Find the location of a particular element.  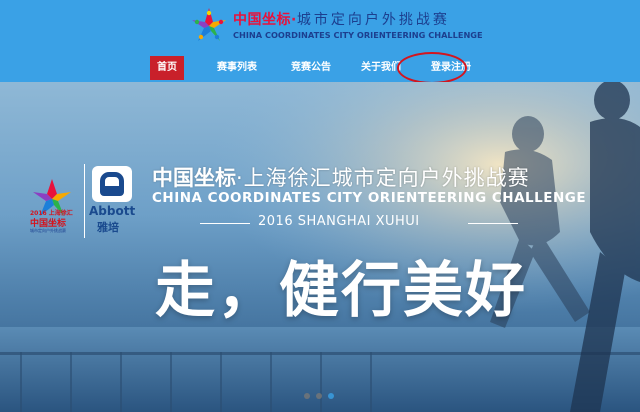

hero-slogan: 走，健行美好 is located at coordinates (341, 291).